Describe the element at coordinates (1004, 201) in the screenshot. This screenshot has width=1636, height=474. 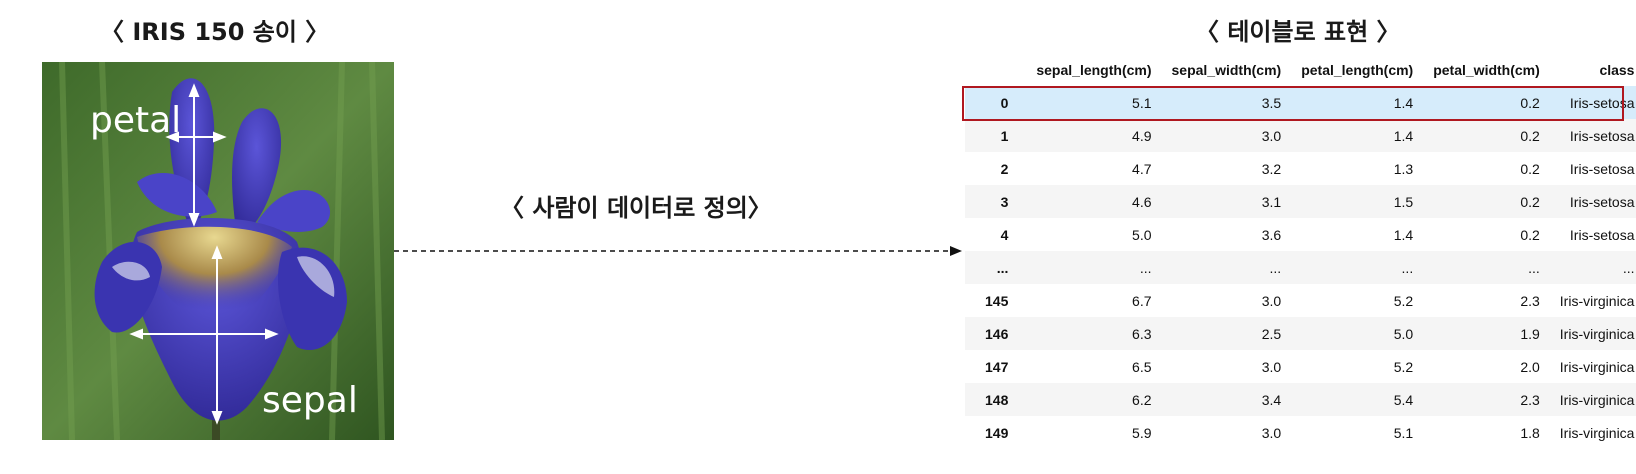
I see `row-index-cell: 3` at that location.